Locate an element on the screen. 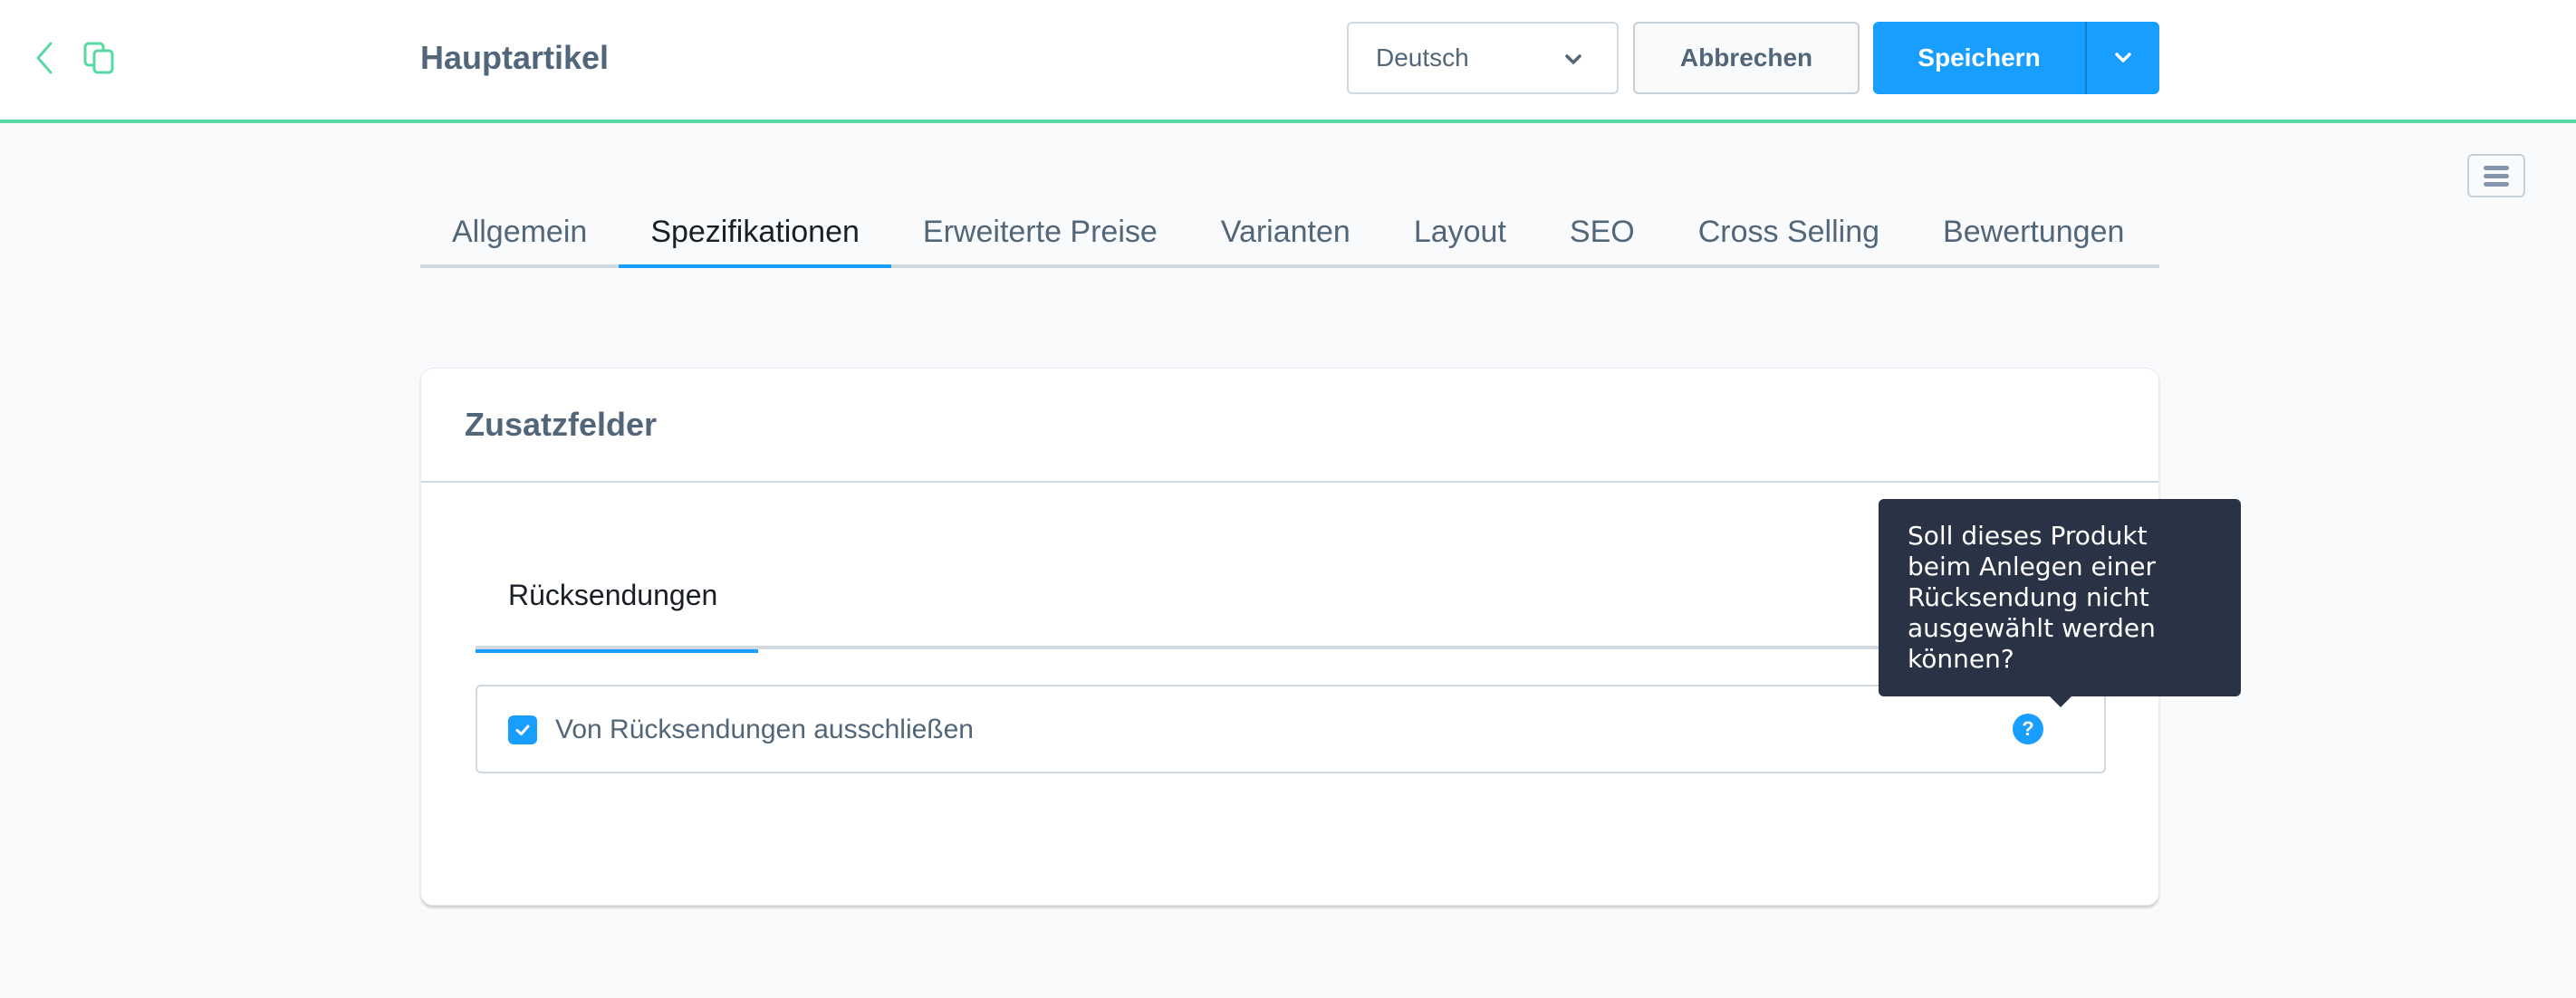 The image size is (2576, 998). tab-layout: Layout is located at coordinates (1460, 231).